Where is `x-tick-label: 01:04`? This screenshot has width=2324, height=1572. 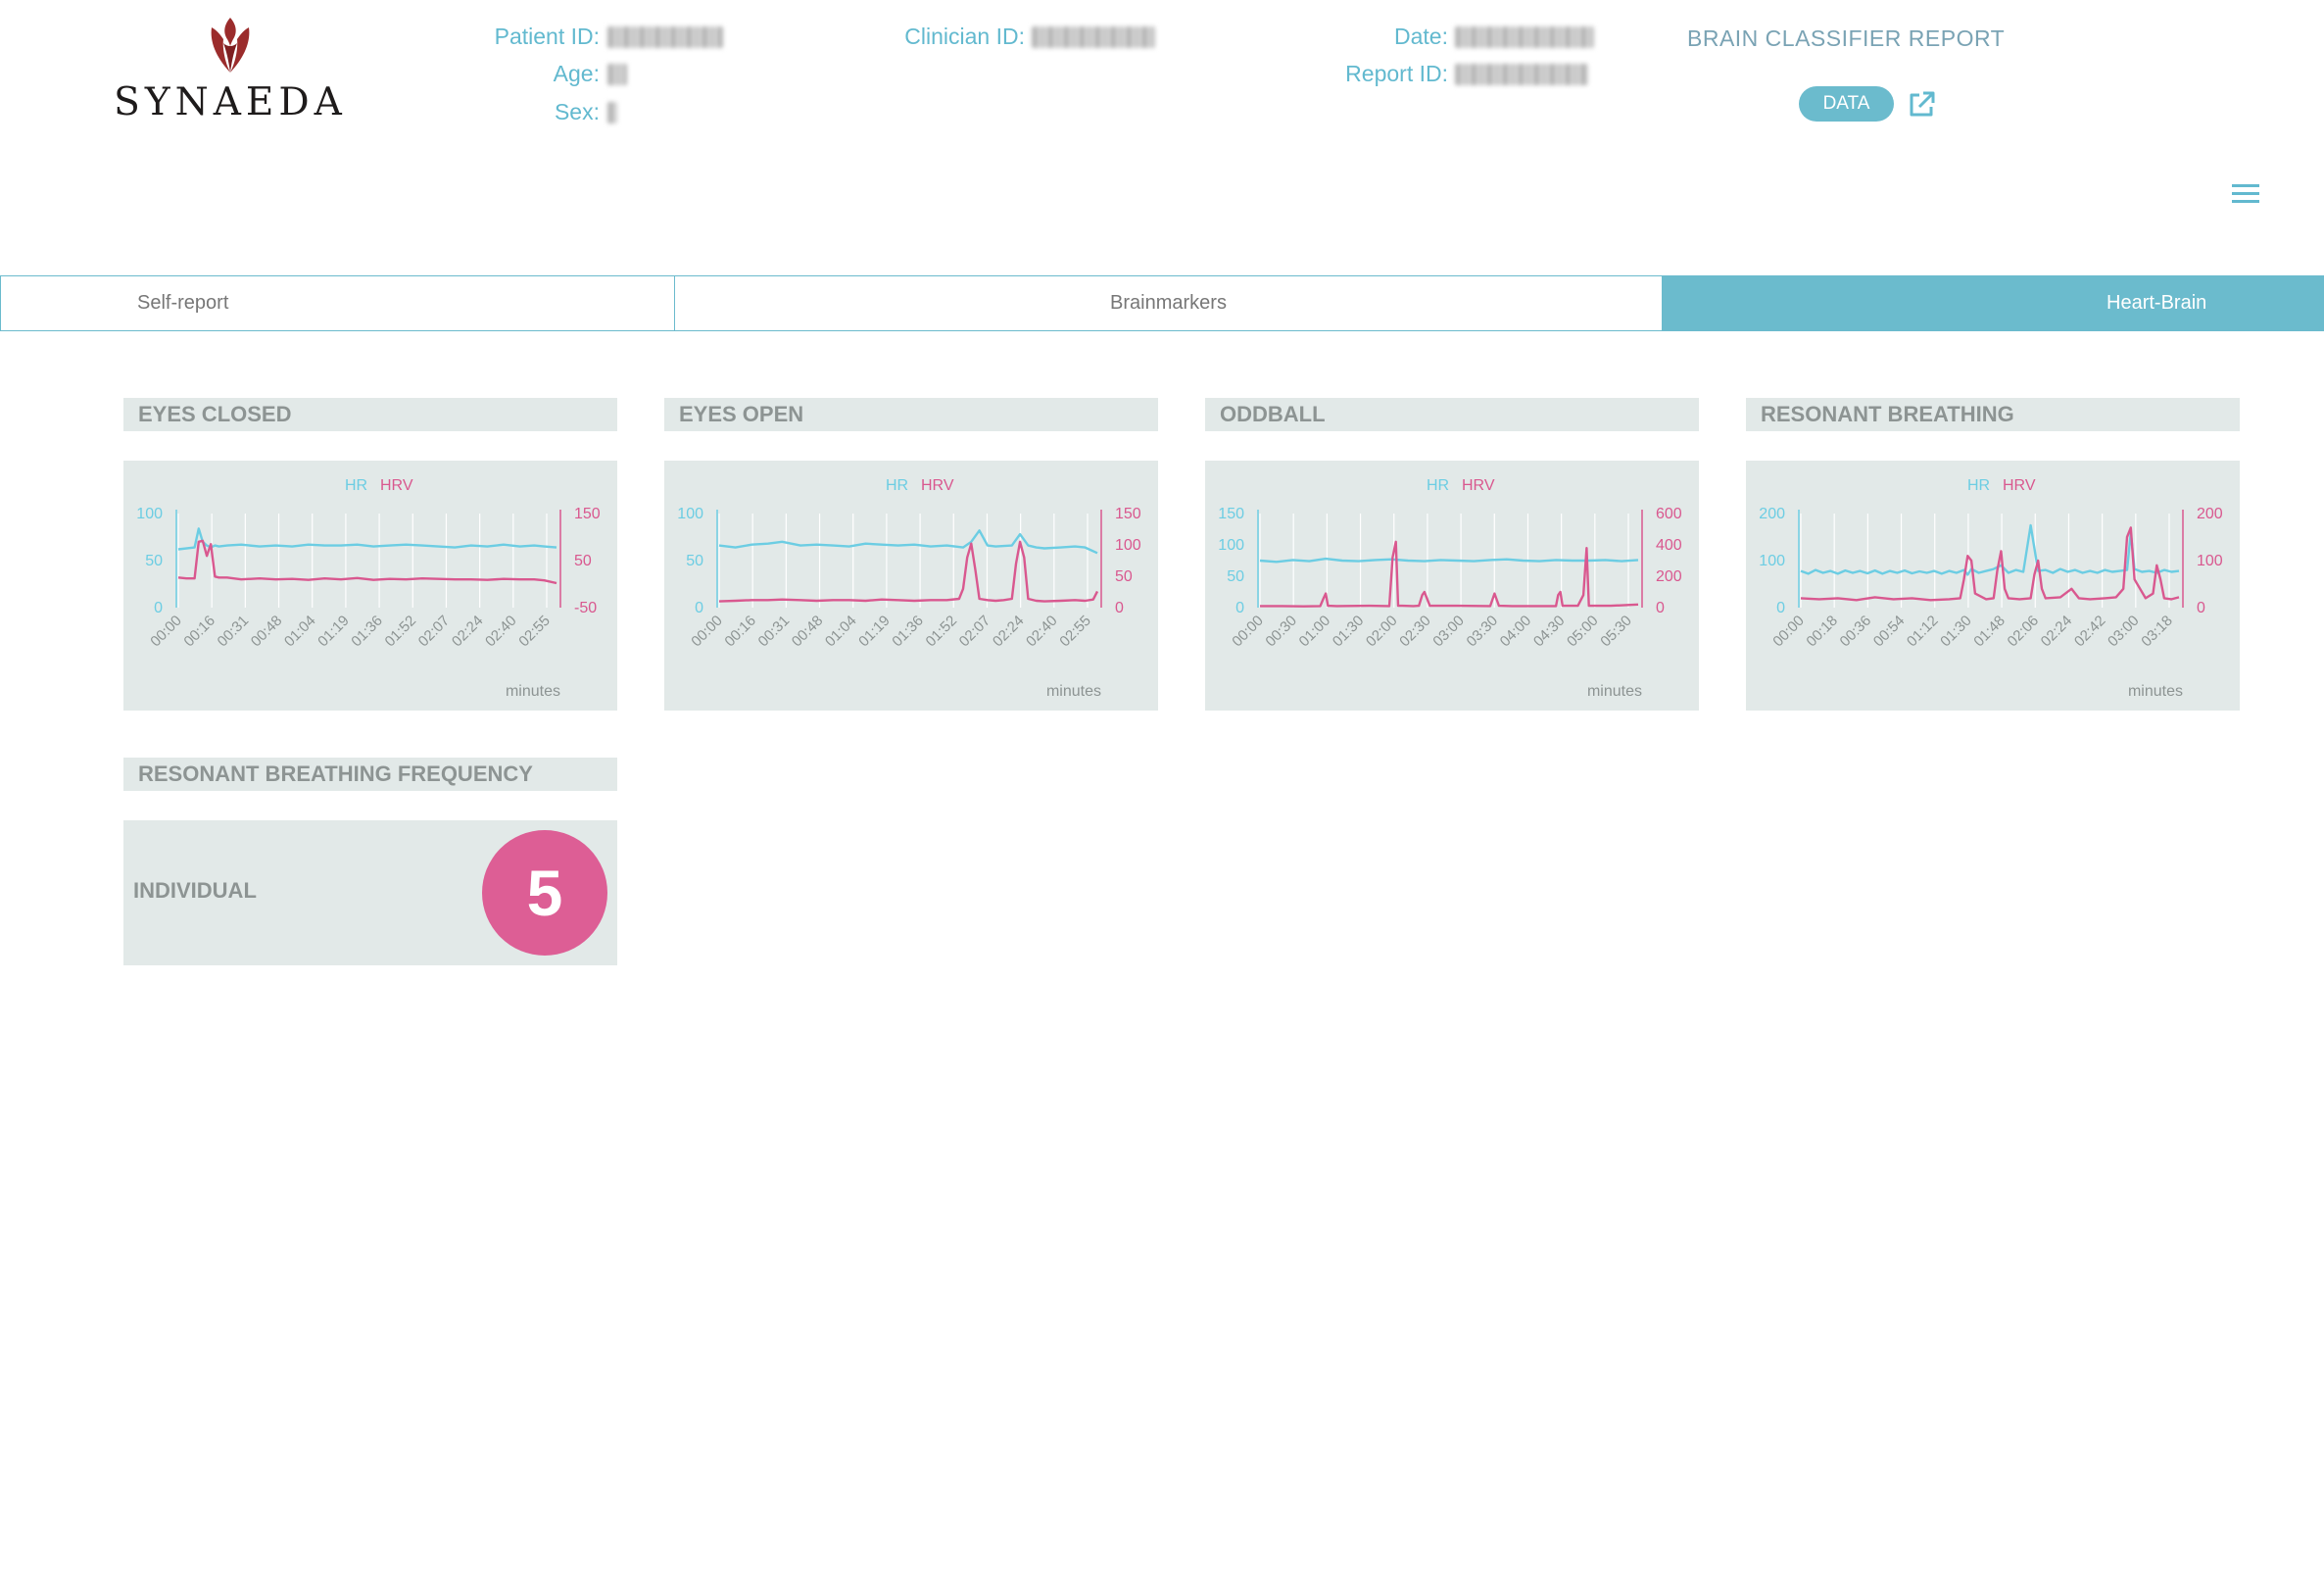 x-tick-label: 01:04 is located at coordinates (841, 632).